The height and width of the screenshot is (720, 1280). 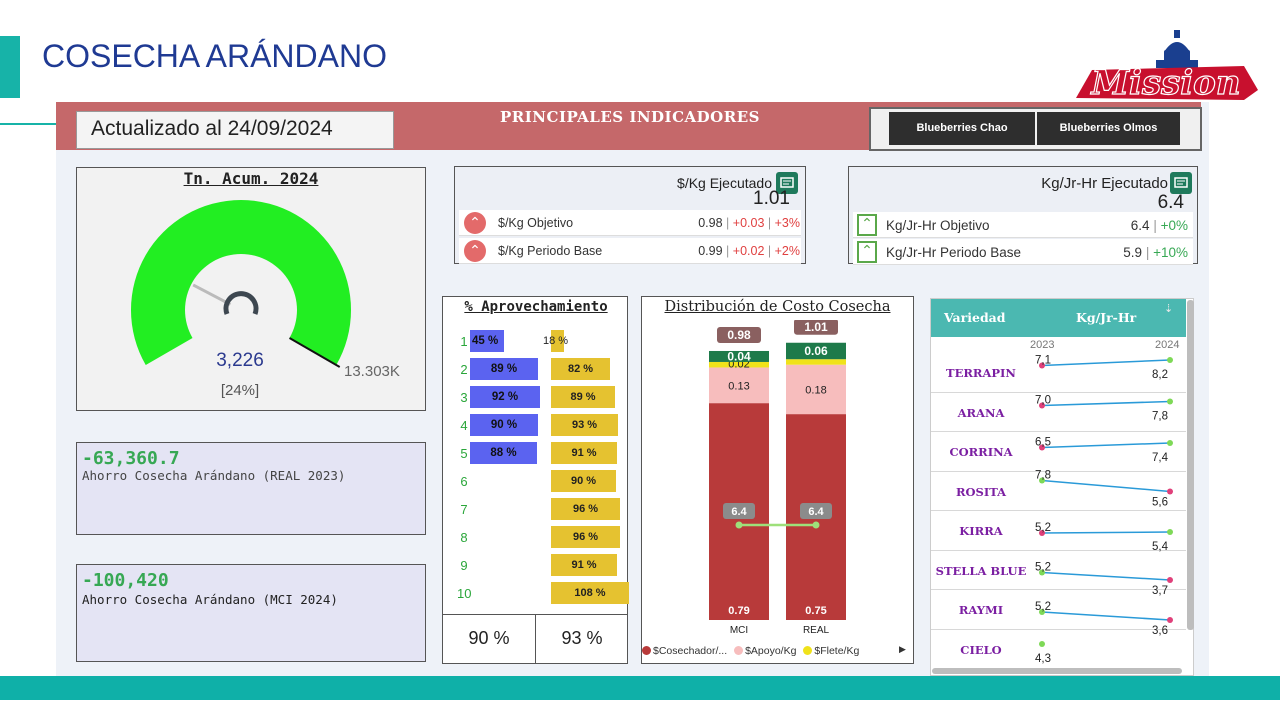 I want to click on bar-value-label: 0.06, so click(x=816, y=351).